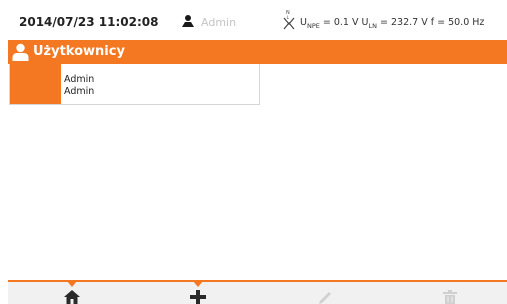  I want to click on add-user-button, so click(198, 292).